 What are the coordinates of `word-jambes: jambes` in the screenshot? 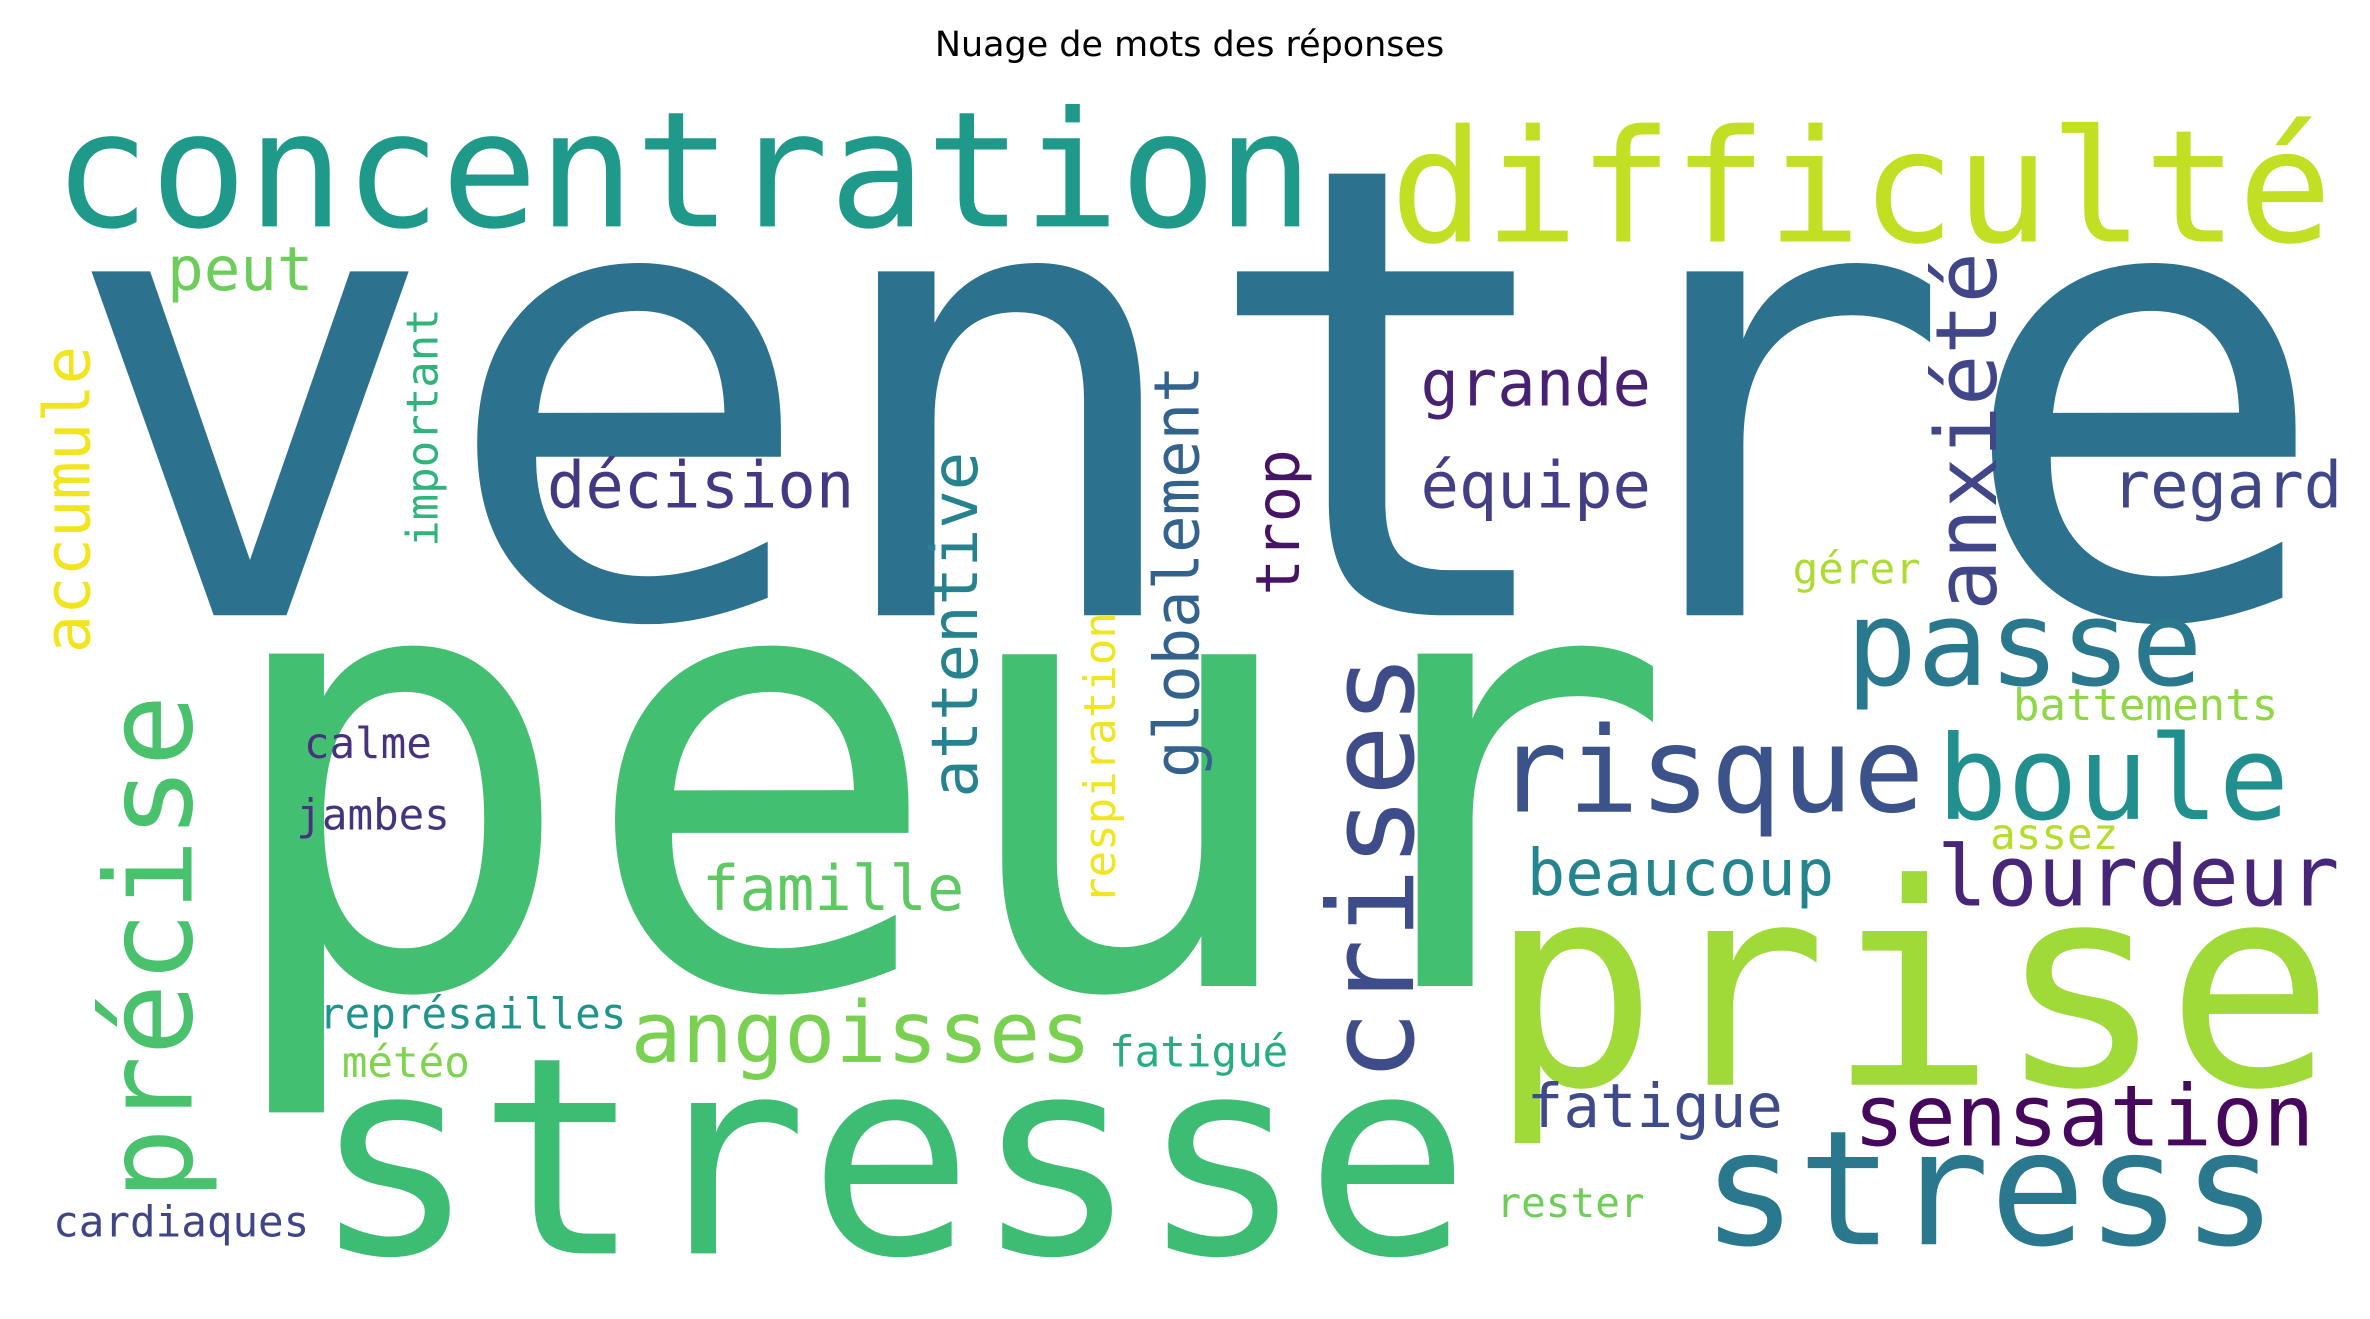 It's located at (373, 815).